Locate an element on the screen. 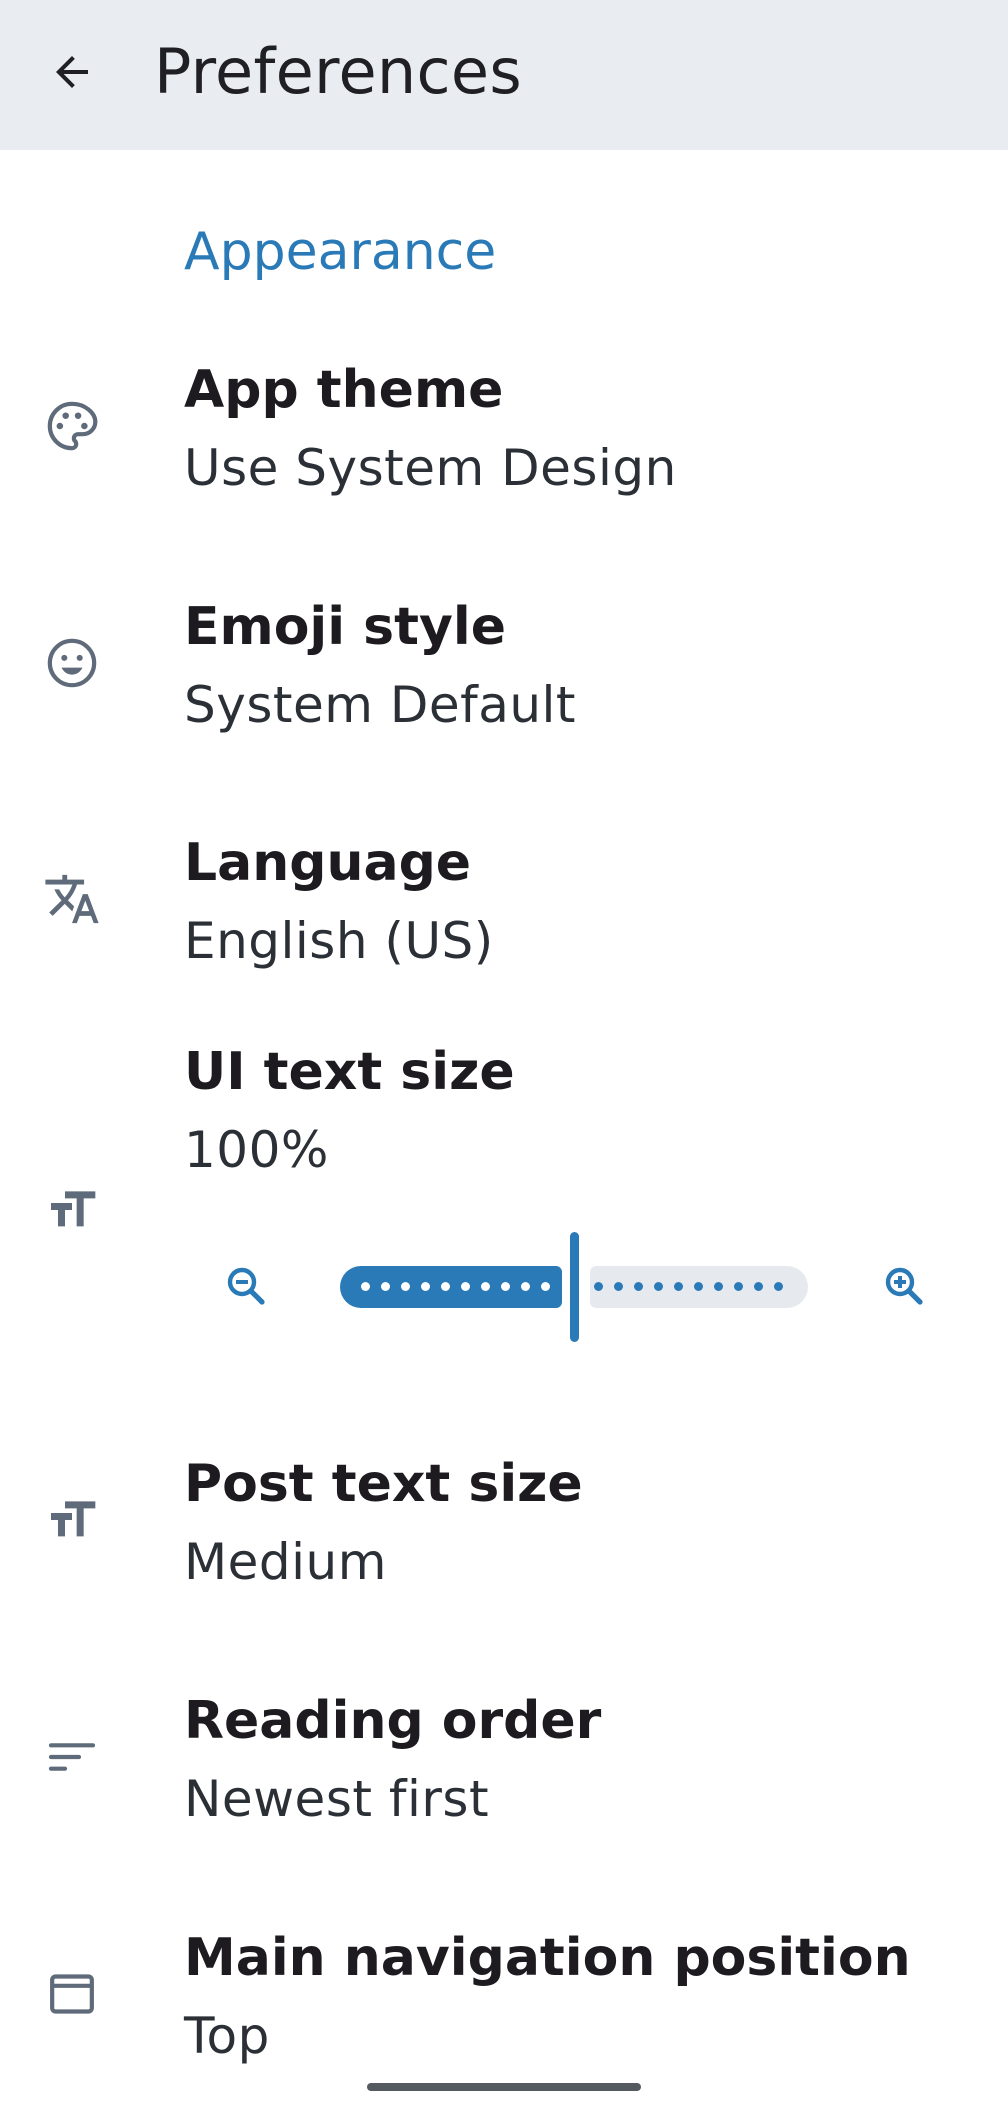 The height and width of the screenshot is (2119, 1008). setting-value: Use System Design is located at coordinates (430, 468).